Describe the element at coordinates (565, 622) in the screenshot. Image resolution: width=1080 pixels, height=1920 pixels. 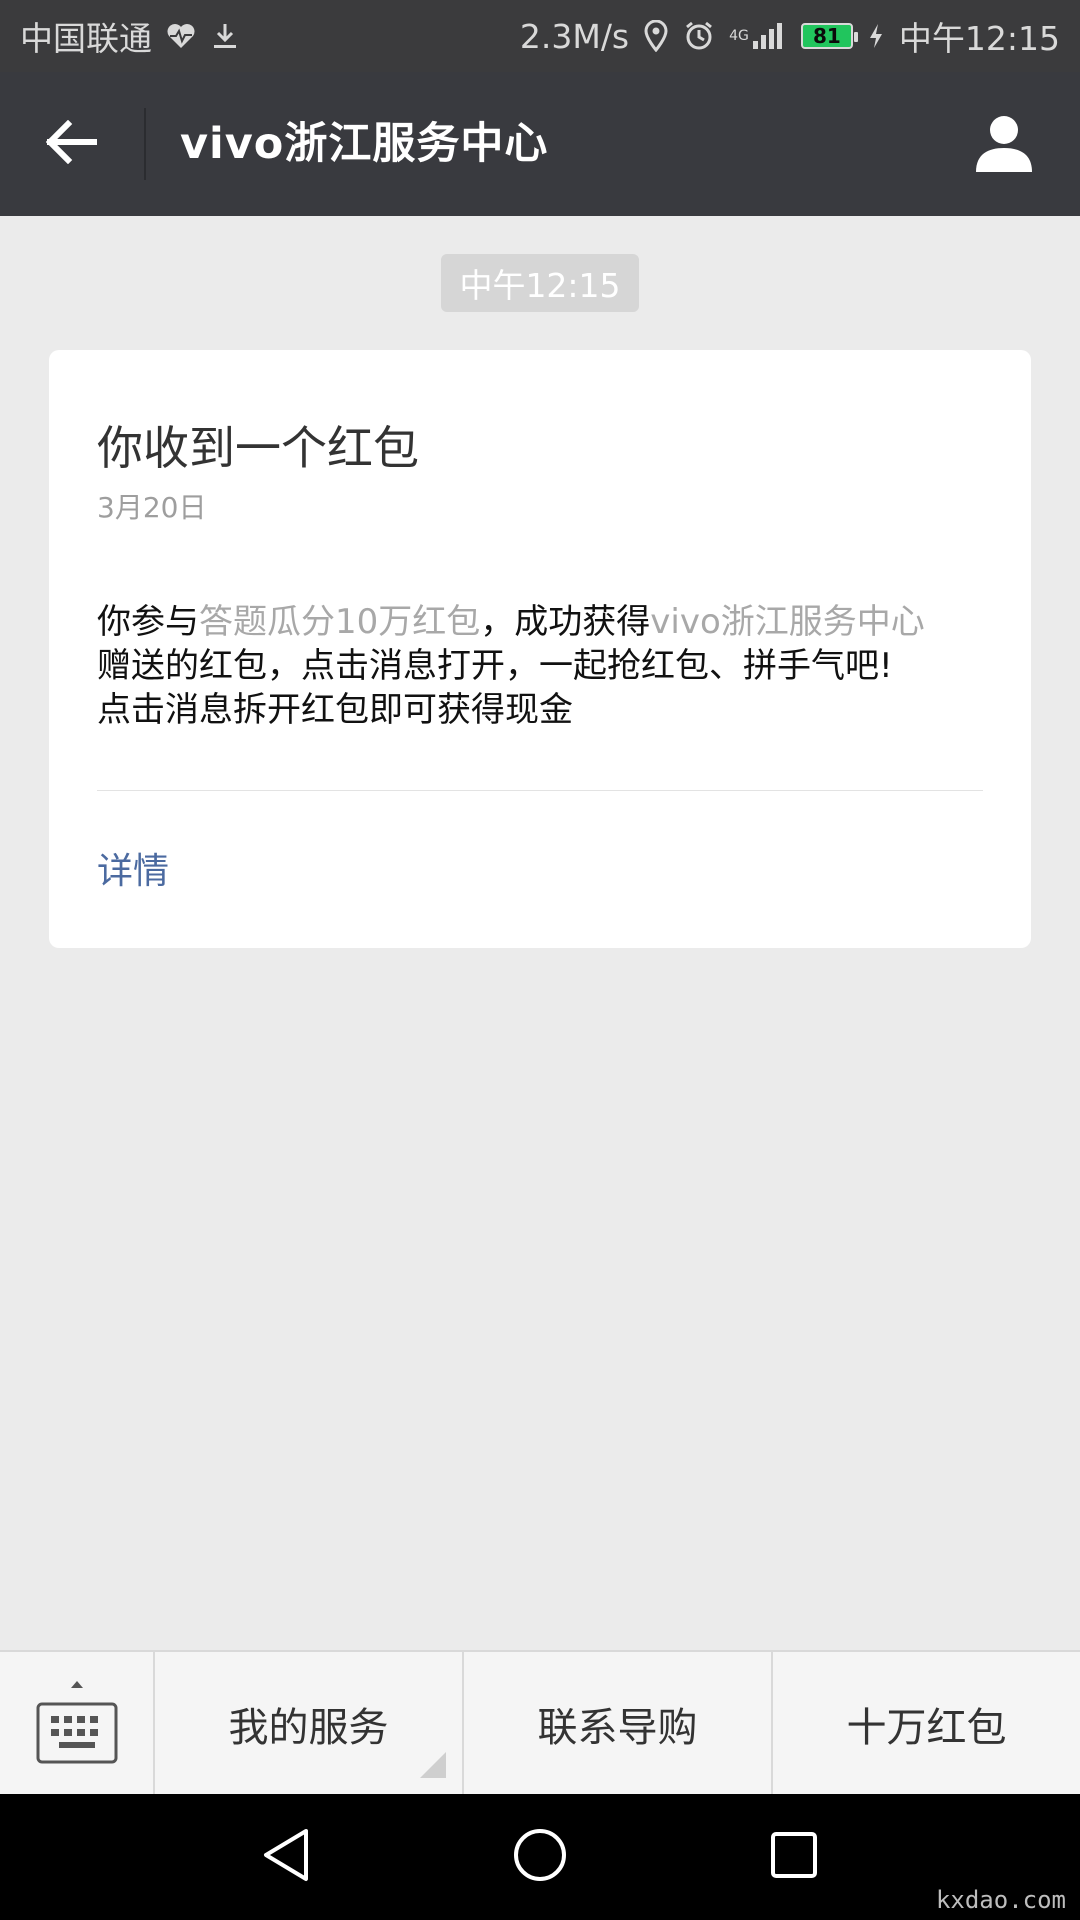
I see `card-body-part3: ，成功获得` at that location.